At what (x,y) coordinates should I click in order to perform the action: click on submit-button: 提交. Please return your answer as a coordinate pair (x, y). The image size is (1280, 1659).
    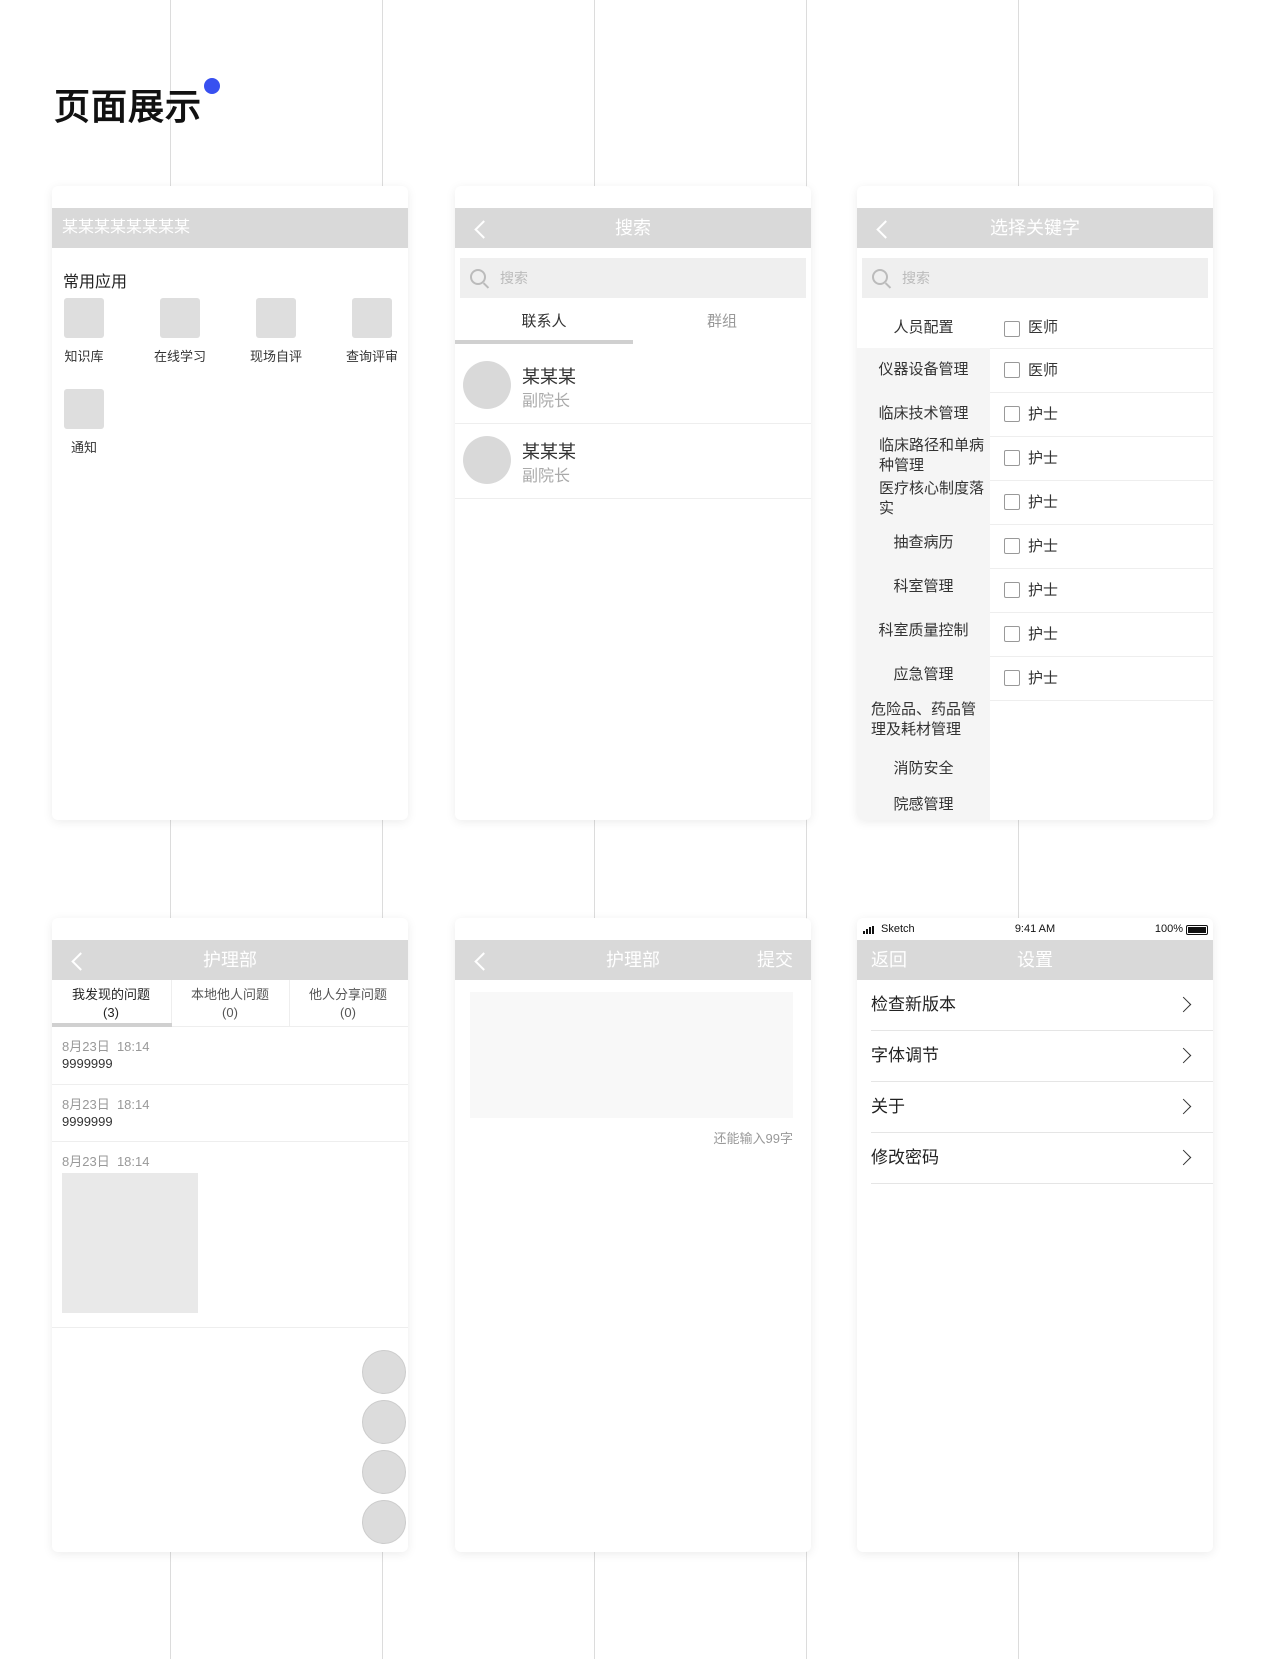
    Looking at the image, I should click on (775, 960).